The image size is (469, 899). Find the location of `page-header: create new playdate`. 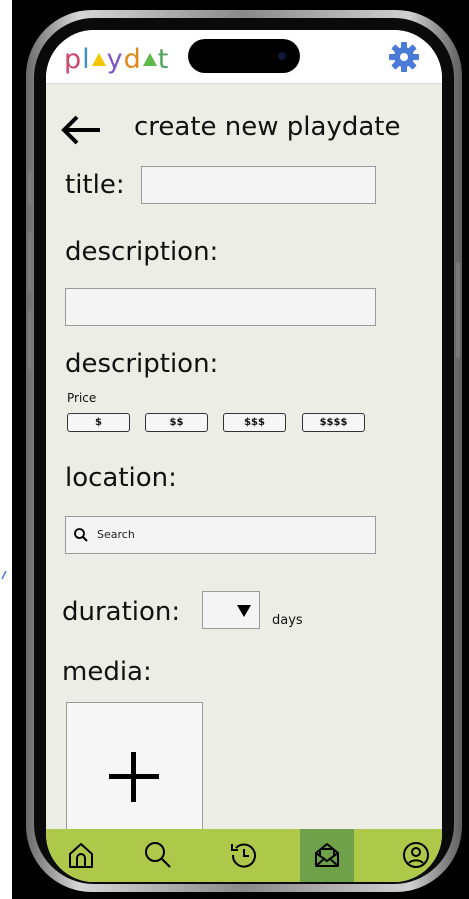

page-header: create new playdate is located at coordinates (250, 130).